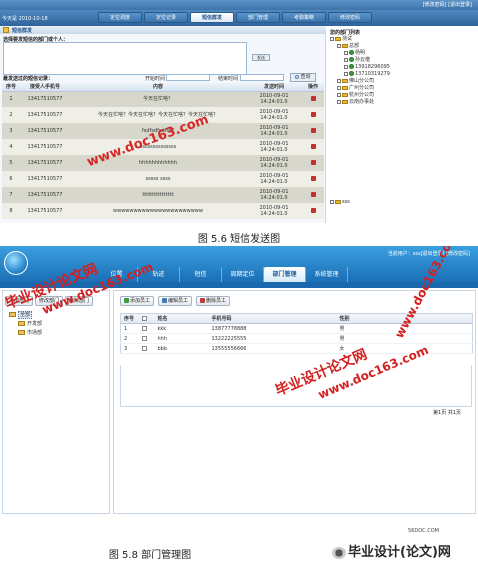 The width and height of the screenshot is (478, 567). Describe the element at coordinates (158, 211) in the screenshot. I see `row-content: wwwwwwwwwwwwwwwwwwwwww` at that location.